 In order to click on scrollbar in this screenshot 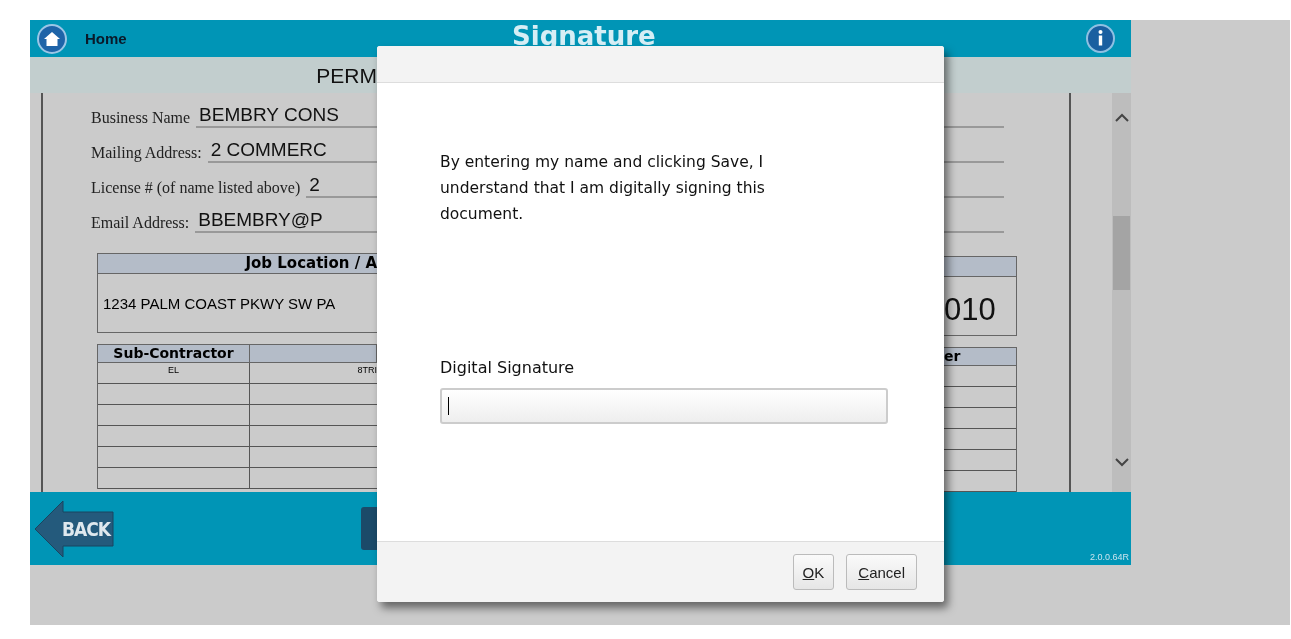, I will do `click(1121, 292)`.